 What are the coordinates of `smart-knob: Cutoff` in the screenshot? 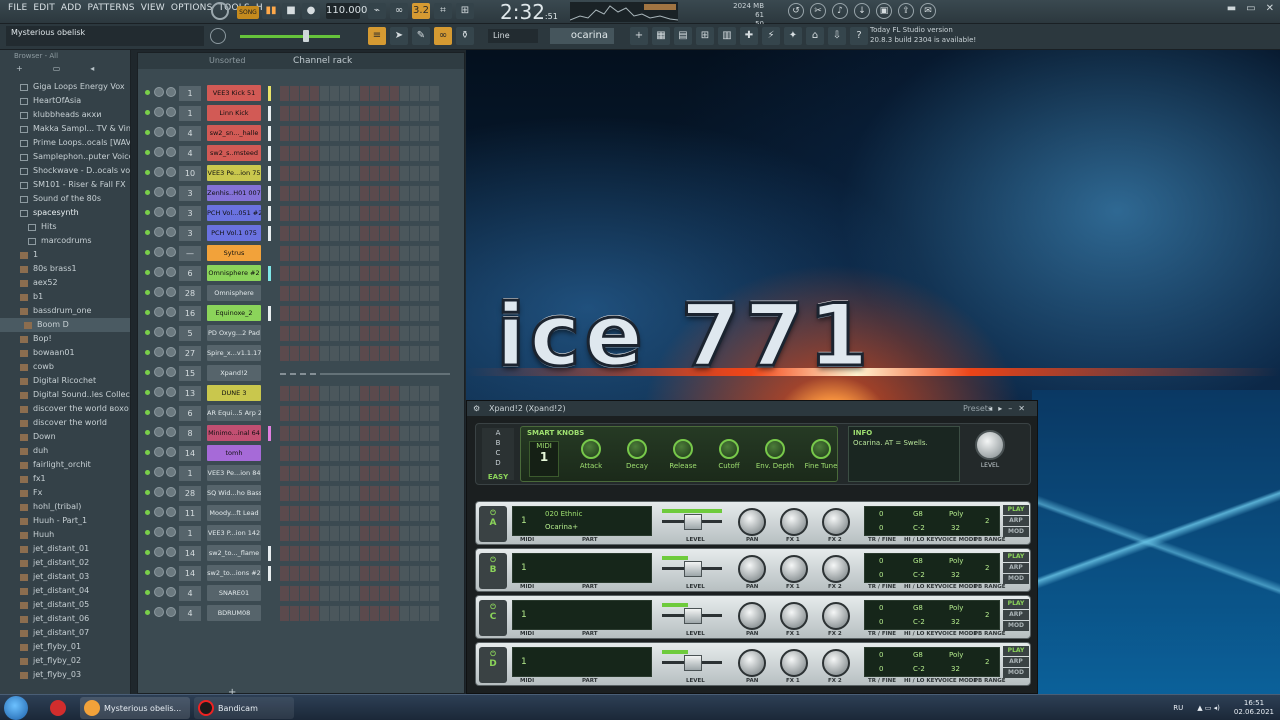 It's located at (729, 454).